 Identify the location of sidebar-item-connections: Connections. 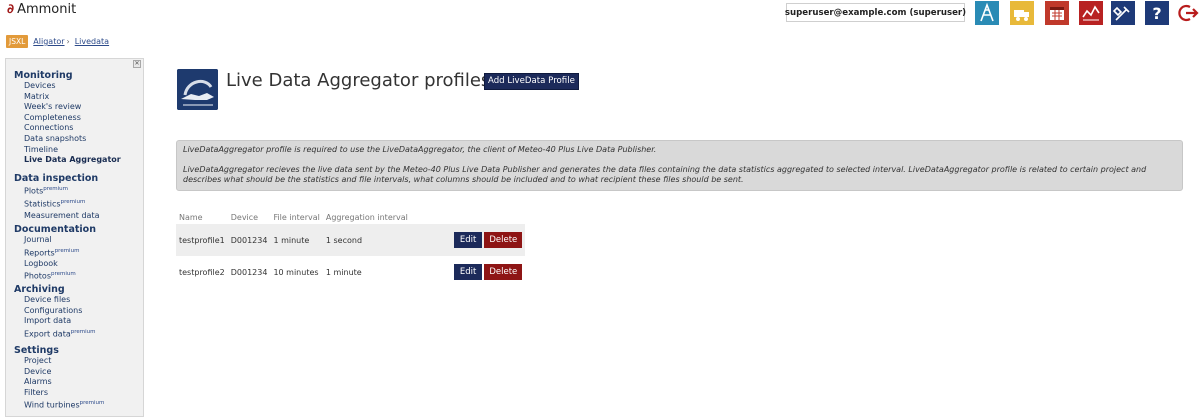
(72, 128).